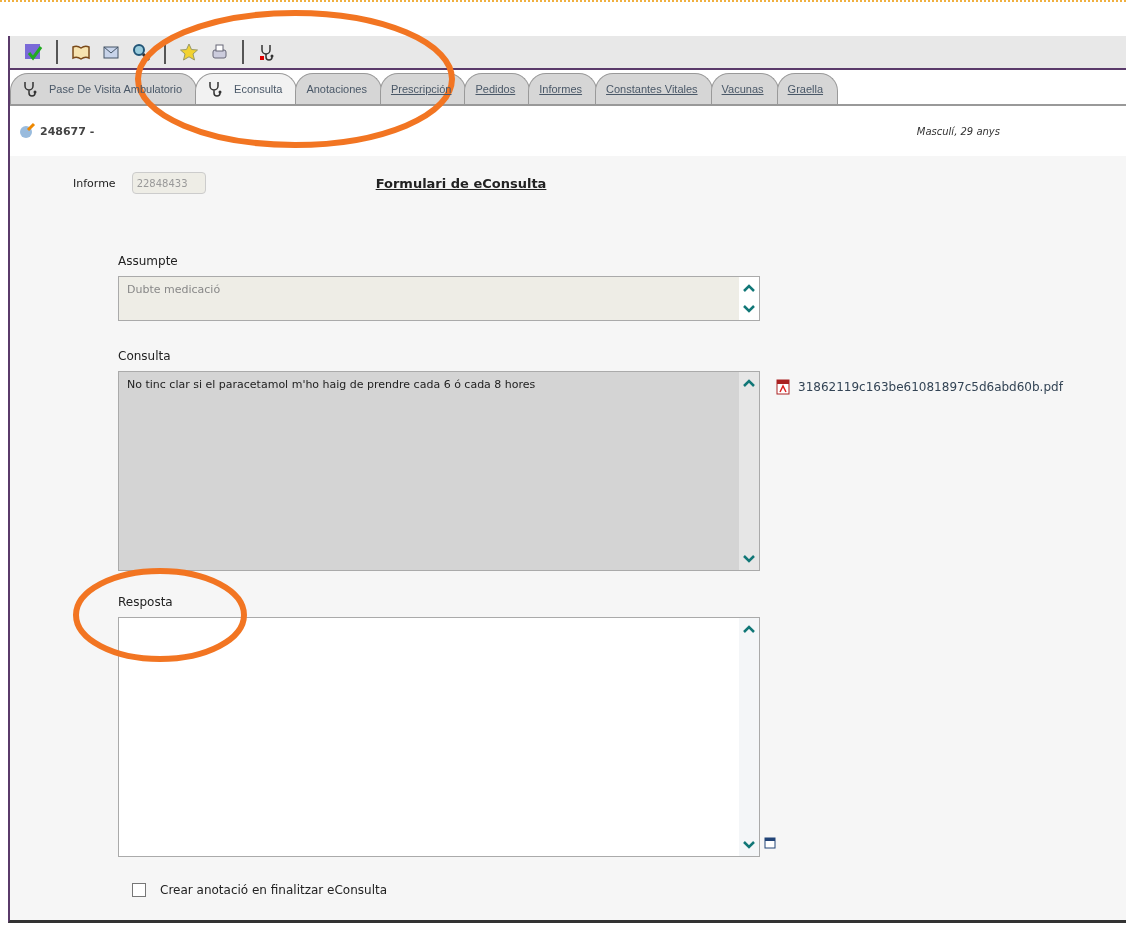 The width and height of the screenshot is (1126, 926). I want to click on checkbox, so click(139, 890).